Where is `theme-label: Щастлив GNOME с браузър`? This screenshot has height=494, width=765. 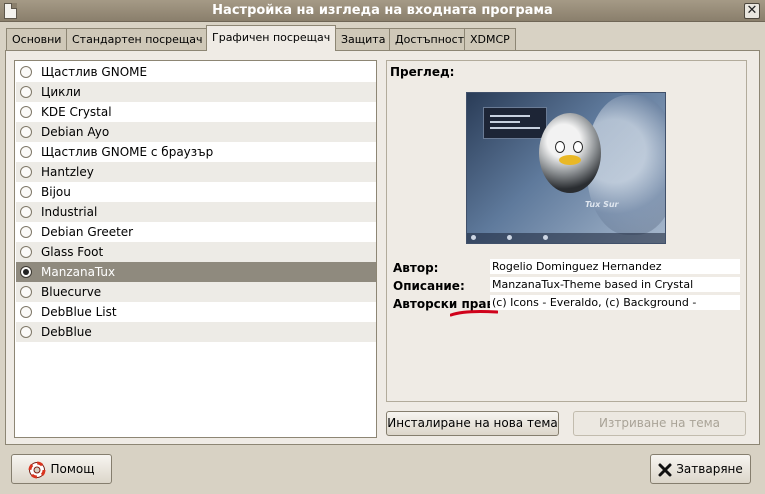
theme-label: Щастлив GNOME с браузър is located at coordinates (127, 152).